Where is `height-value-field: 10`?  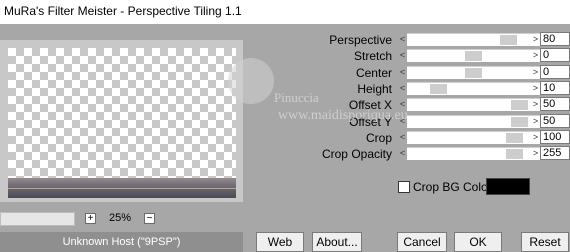 height-value-field: 10 is located at coordinates (555, 88).